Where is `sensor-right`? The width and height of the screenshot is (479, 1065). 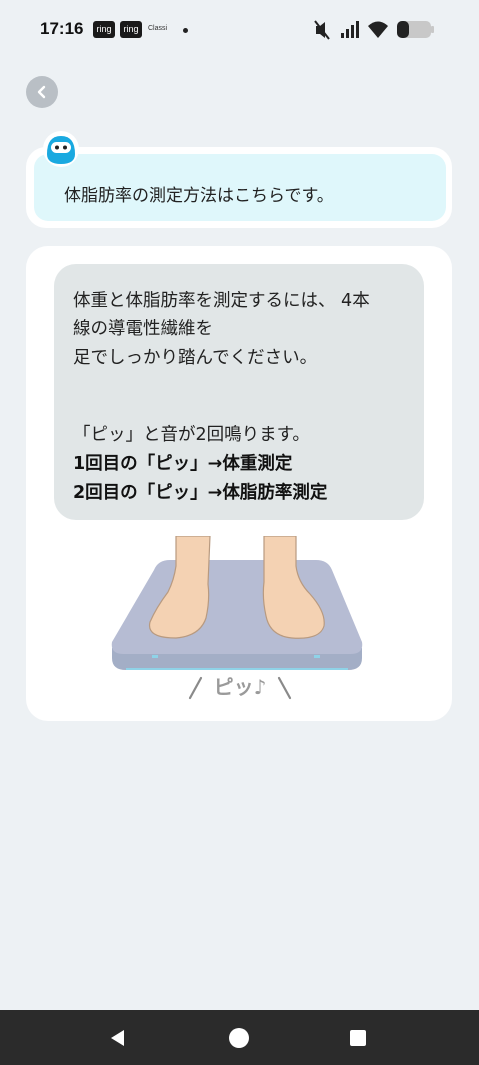 sensor-right is located at coordinates (317, 656).